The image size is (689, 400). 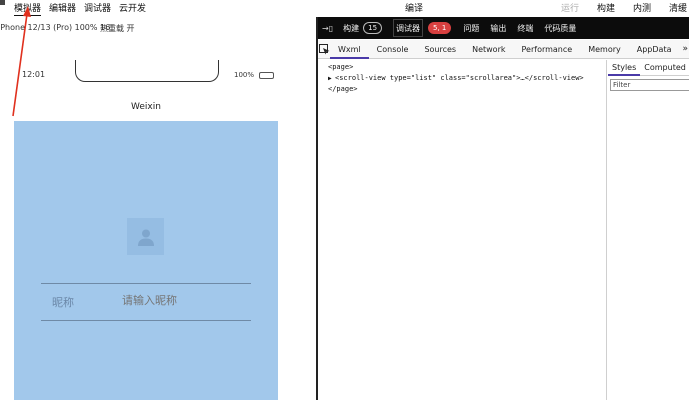 What do you see at coordinates (664, 68) in the screenshot?
I see `tab-computed: Computed` at bounding box center [664, 68].